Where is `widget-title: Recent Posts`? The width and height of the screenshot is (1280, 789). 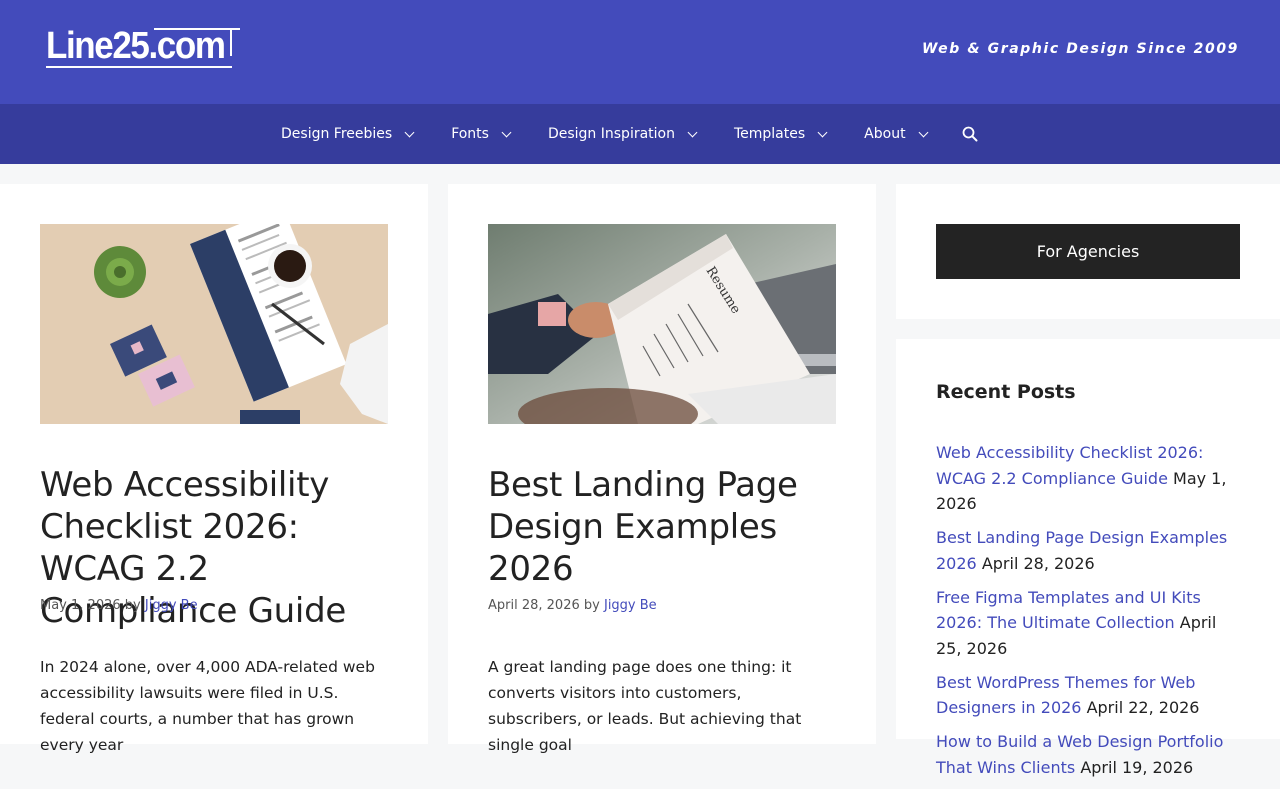 widget-title: Recent Posts is located at coordinates (1006, 392).